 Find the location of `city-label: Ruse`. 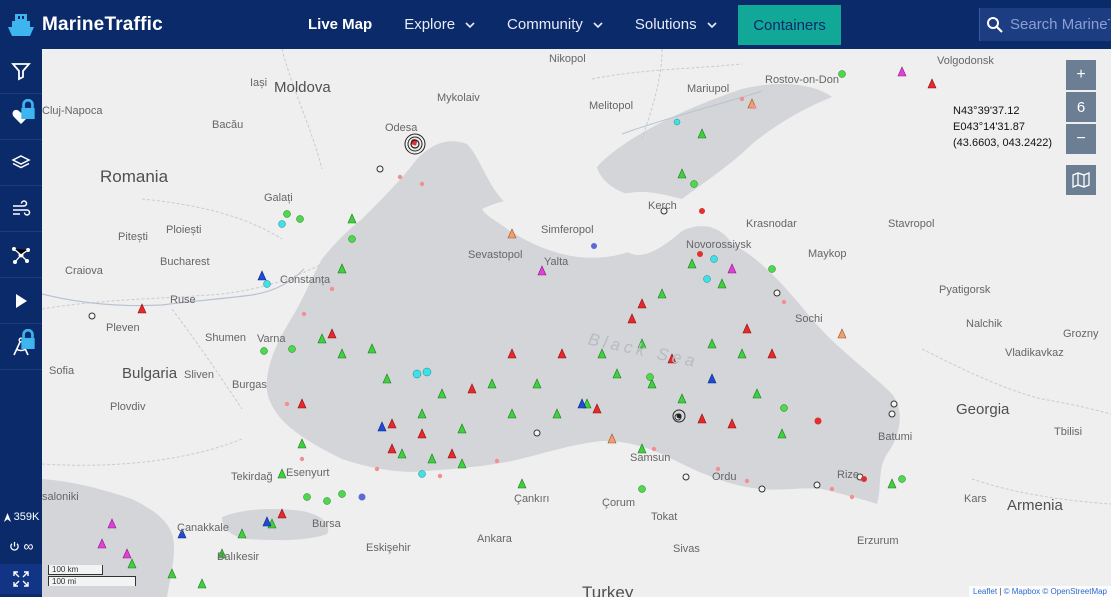

city-label: Ruse is located at coordinates (183, 300).